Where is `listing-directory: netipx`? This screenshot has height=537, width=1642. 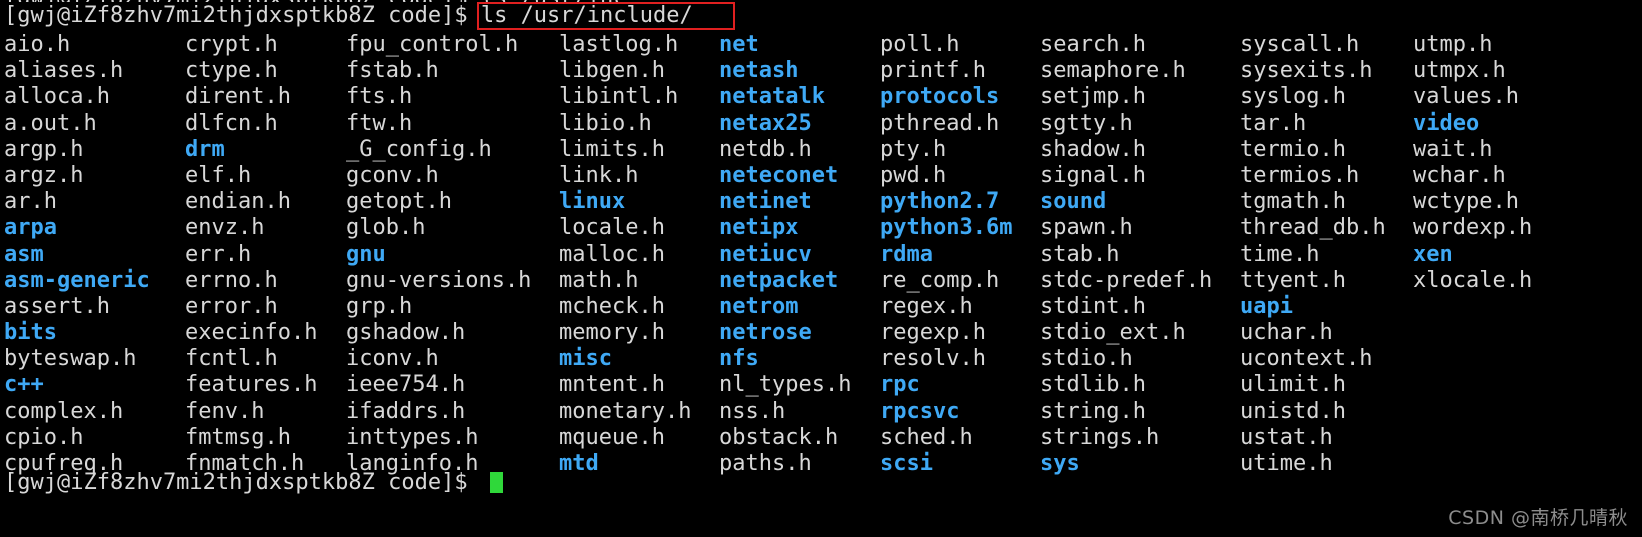 listing-directory: netipx is located at coordinates (759, 228).